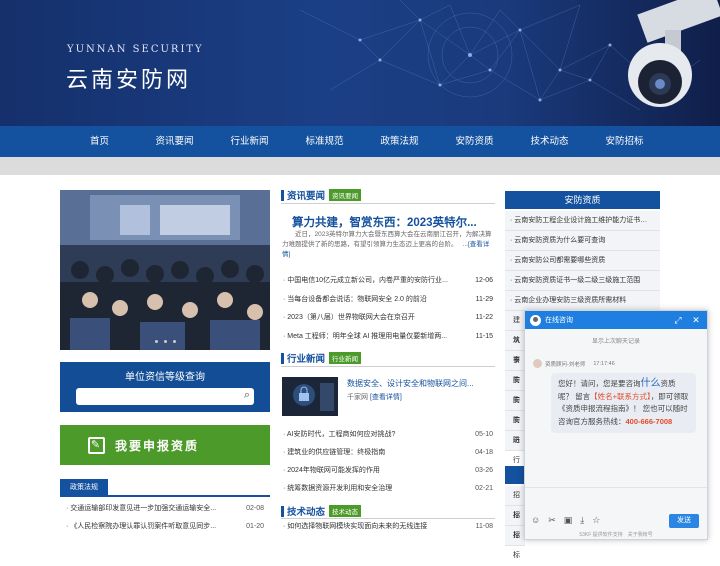 The height and width of the screenshot is (566, 720). What do you see at coordinates (388, 435) in the screenshot?
I see `list-item: · AI安防时代，工程商如何应对挑战? 05-10` at bounding box center [388, 435].